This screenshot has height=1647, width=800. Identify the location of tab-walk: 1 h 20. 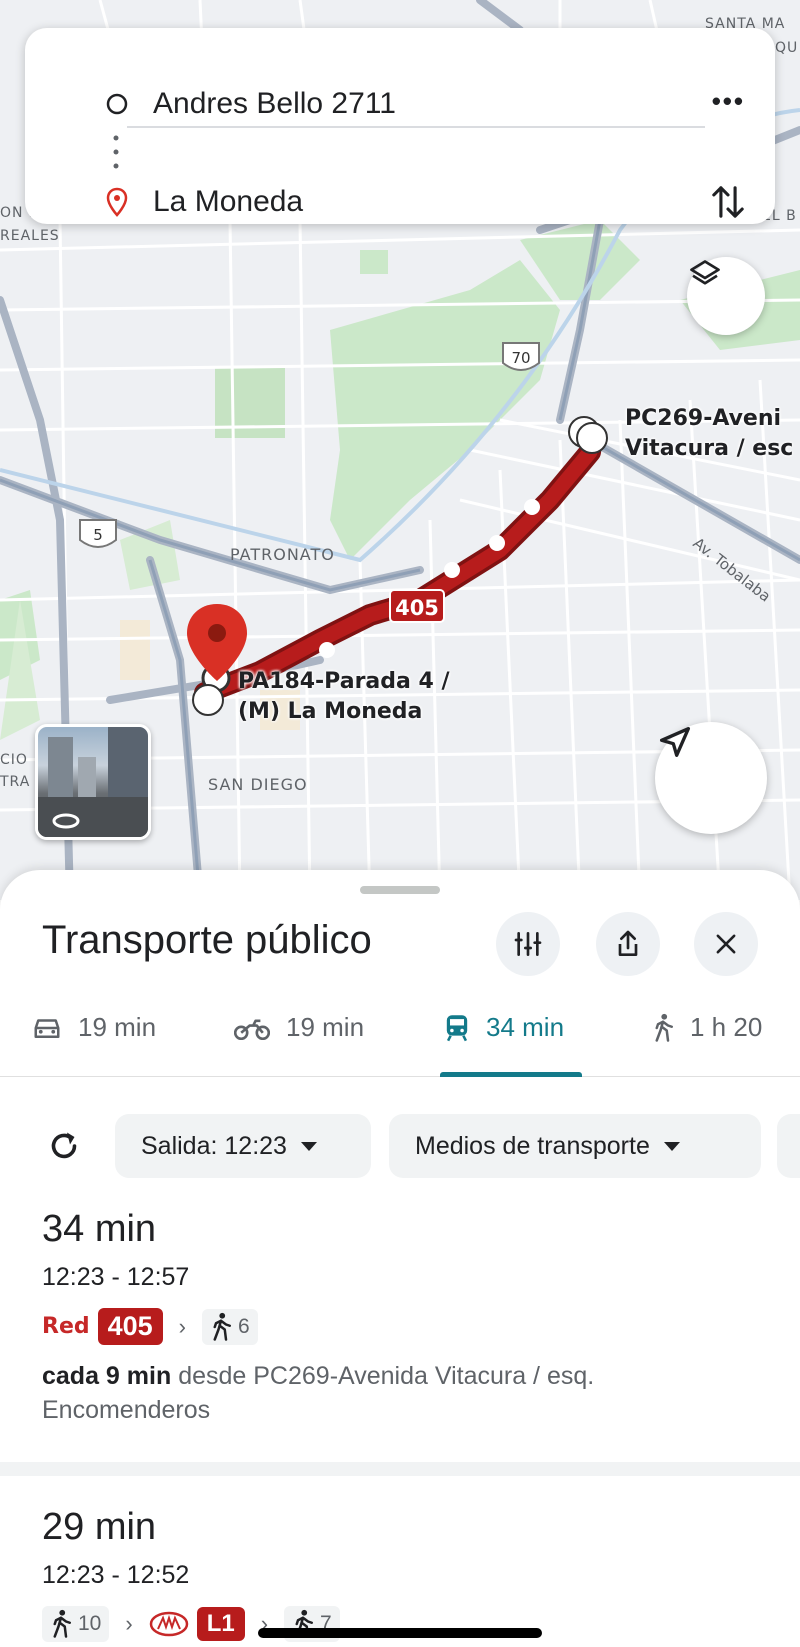
(707, 1027).